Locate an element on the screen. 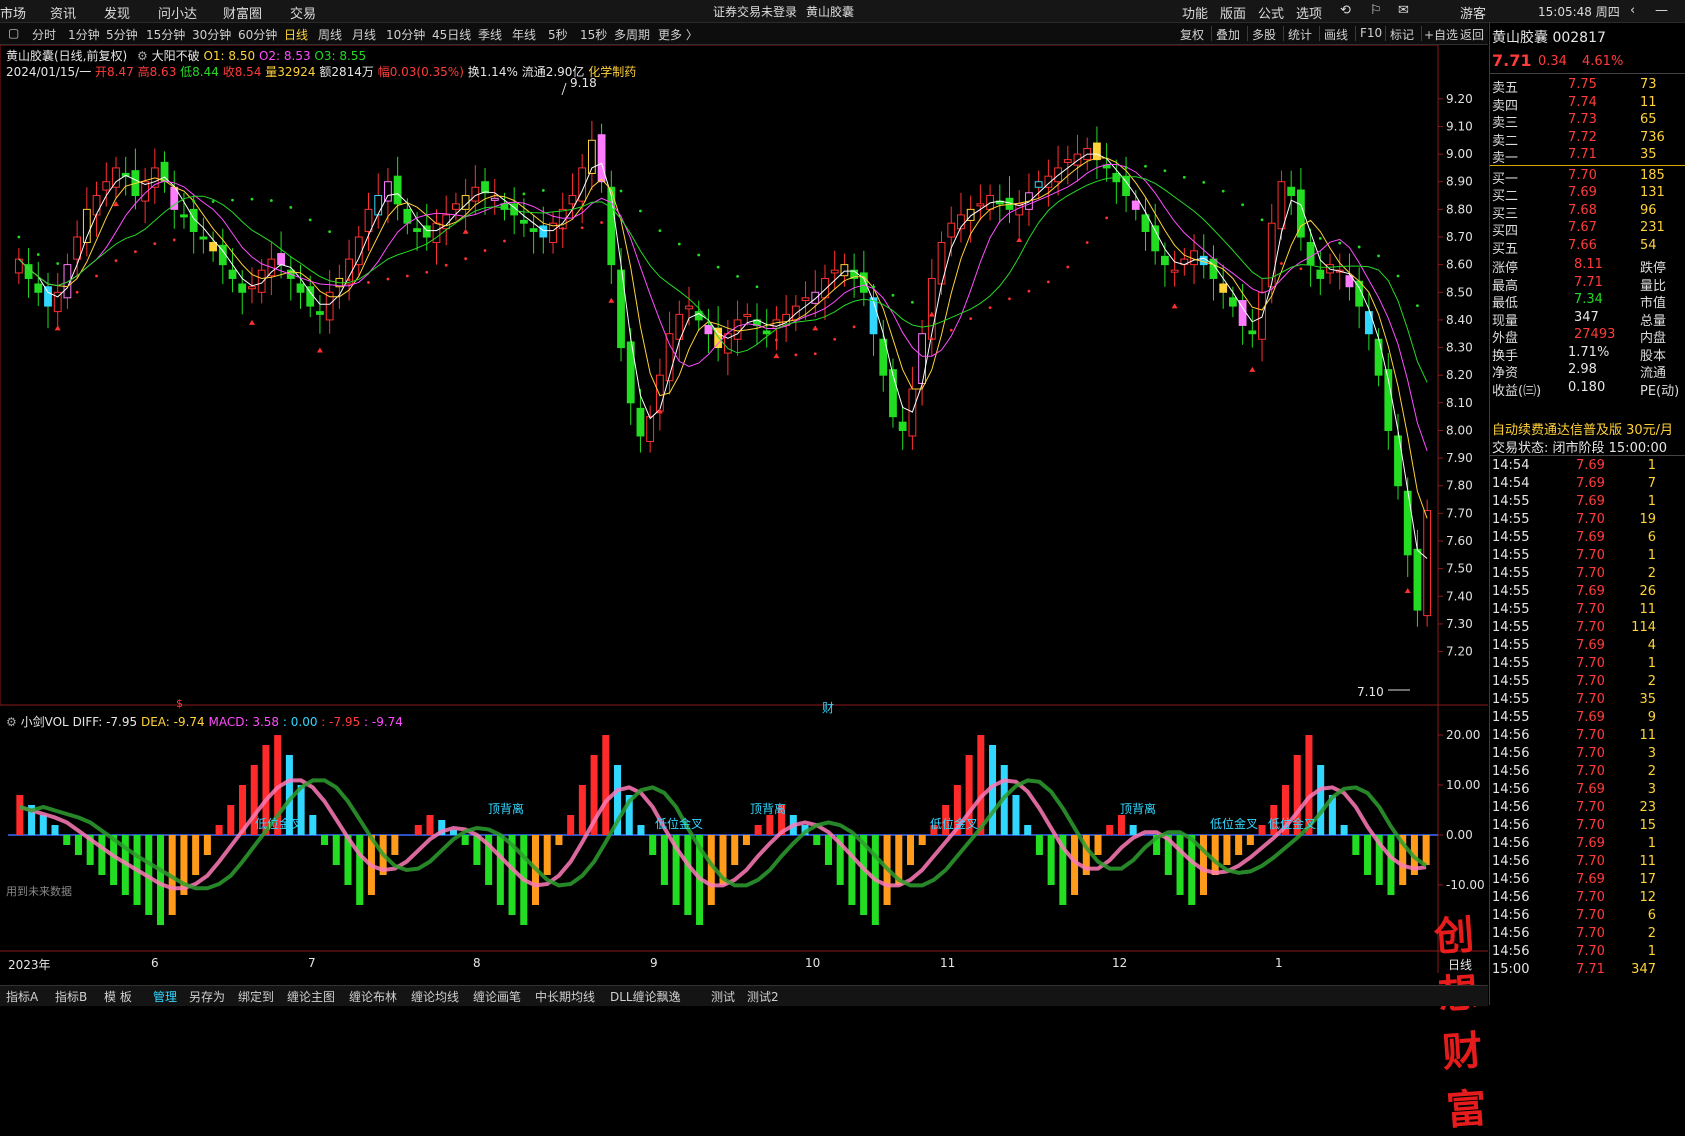 Image resolution: width=1685 pixels, height=1136 pixels. back-icon: ‹ is located at coordinates (1632, 10).